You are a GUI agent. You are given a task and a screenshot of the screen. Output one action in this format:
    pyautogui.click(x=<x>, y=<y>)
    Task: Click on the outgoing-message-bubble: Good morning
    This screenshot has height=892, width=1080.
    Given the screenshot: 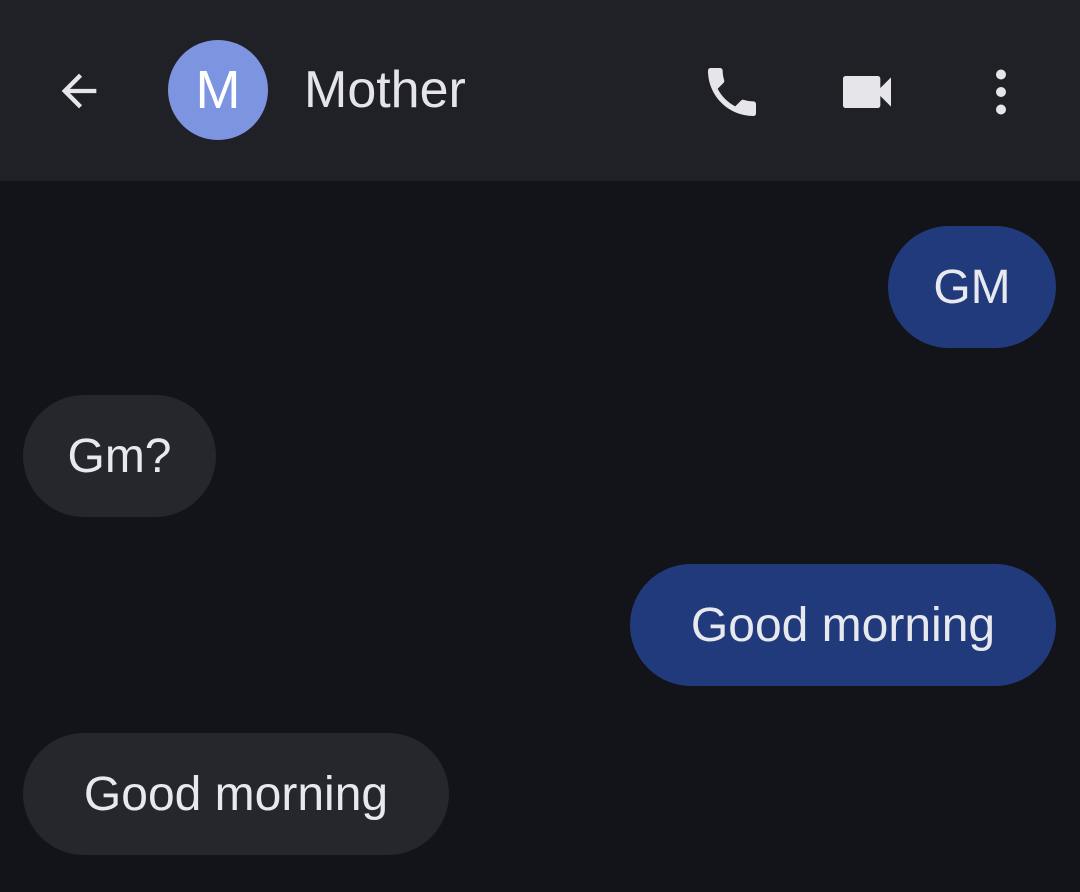 What is the action you would take?
    pyautogui.click(x=843, y=625)
    